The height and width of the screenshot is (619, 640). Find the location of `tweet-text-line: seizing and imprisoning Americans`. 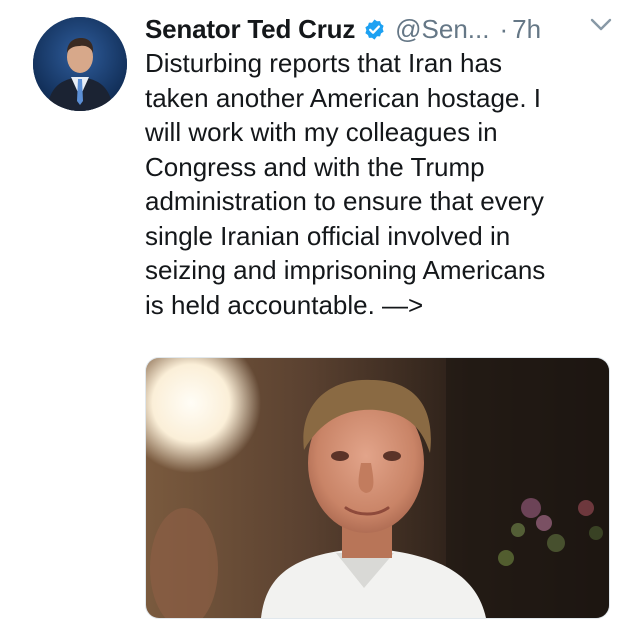

tweet-text-line: seizing and imprisoning Americans is located at coordinates (345, 270).